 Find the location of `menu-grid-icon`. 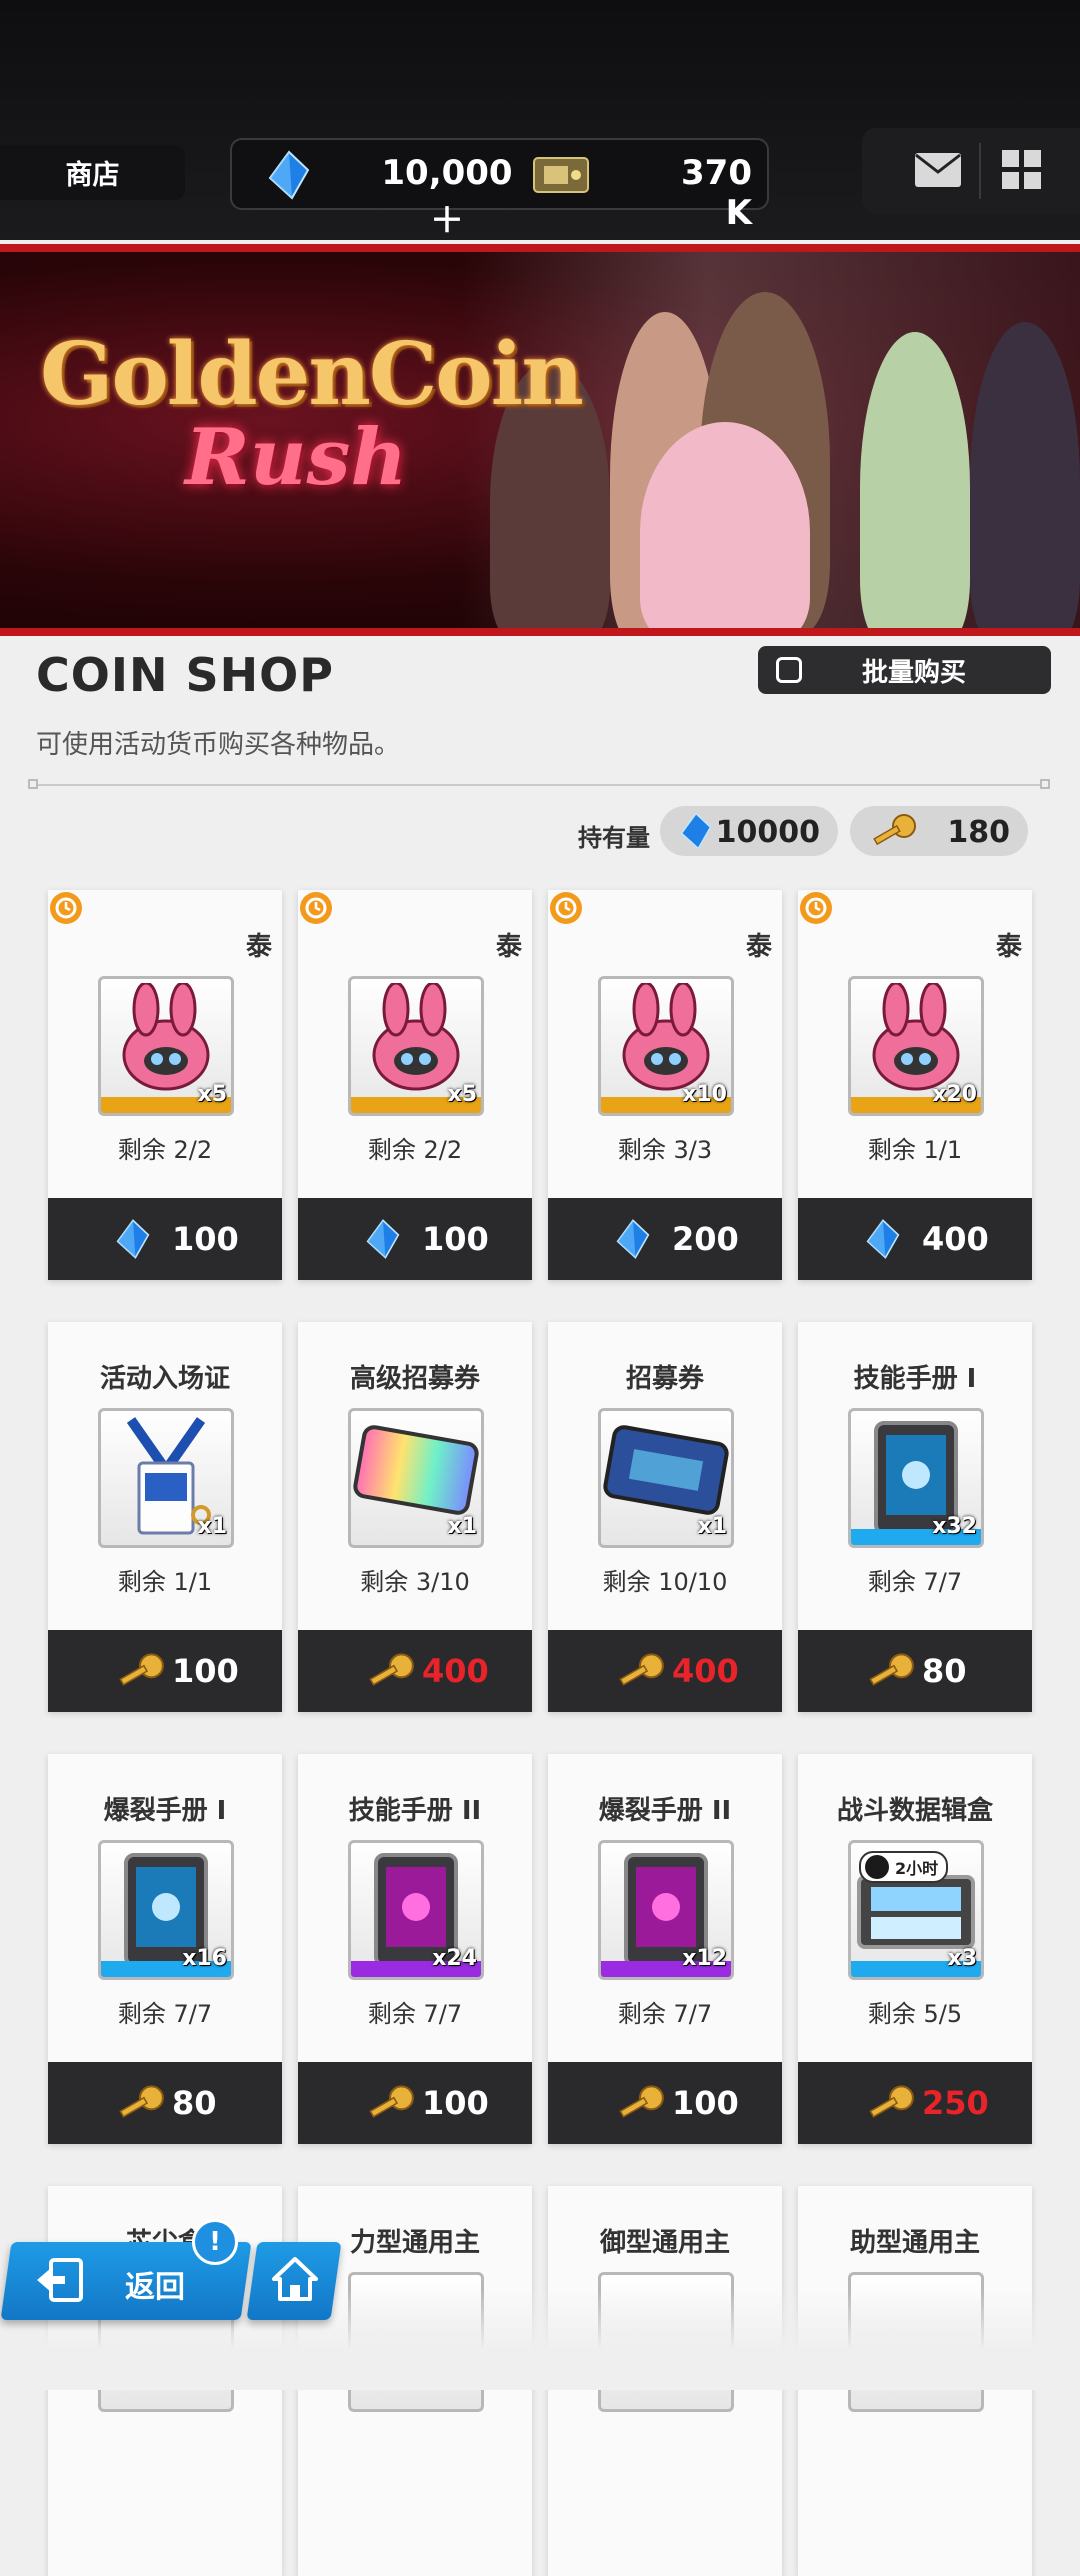

menu-grid-icon is located at coordinates (1022, 172).